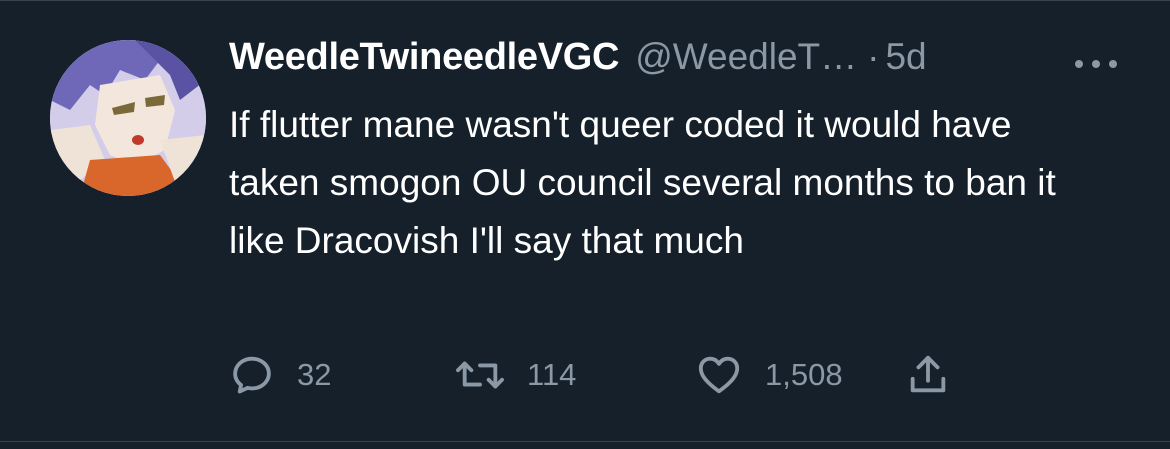 The height and width of the screenshot is (449, 1170). Describe the element at coordinates (804, 374) in the screenshot. I see `like-count: 1,508` at that location.